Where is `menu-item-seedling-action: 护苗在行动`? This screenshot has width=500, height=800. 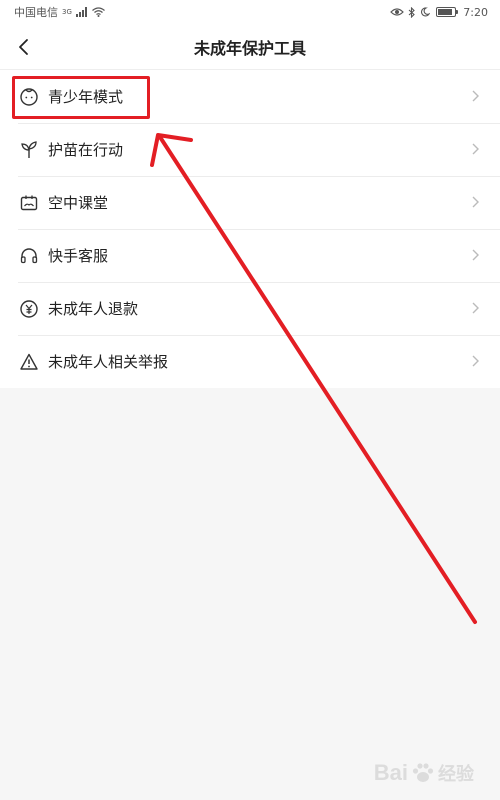 menu-item-seedling-action: 护苗在行动 is located at coordinates (250, 149).